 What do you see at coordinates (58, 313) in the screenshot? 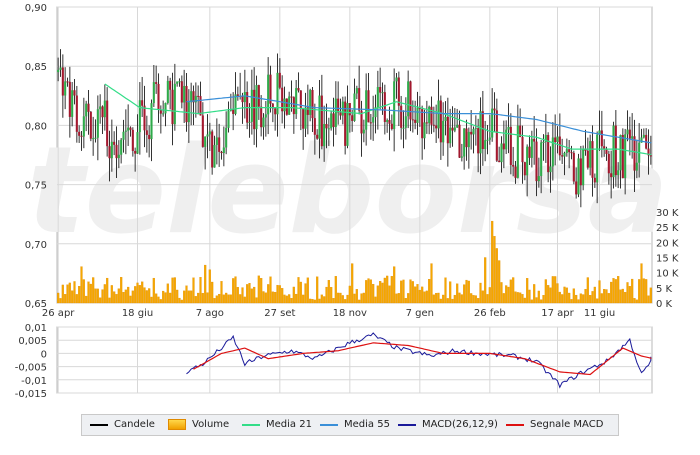
I see `x-tick-label: 26 apr` at bounding box center [58, 313].